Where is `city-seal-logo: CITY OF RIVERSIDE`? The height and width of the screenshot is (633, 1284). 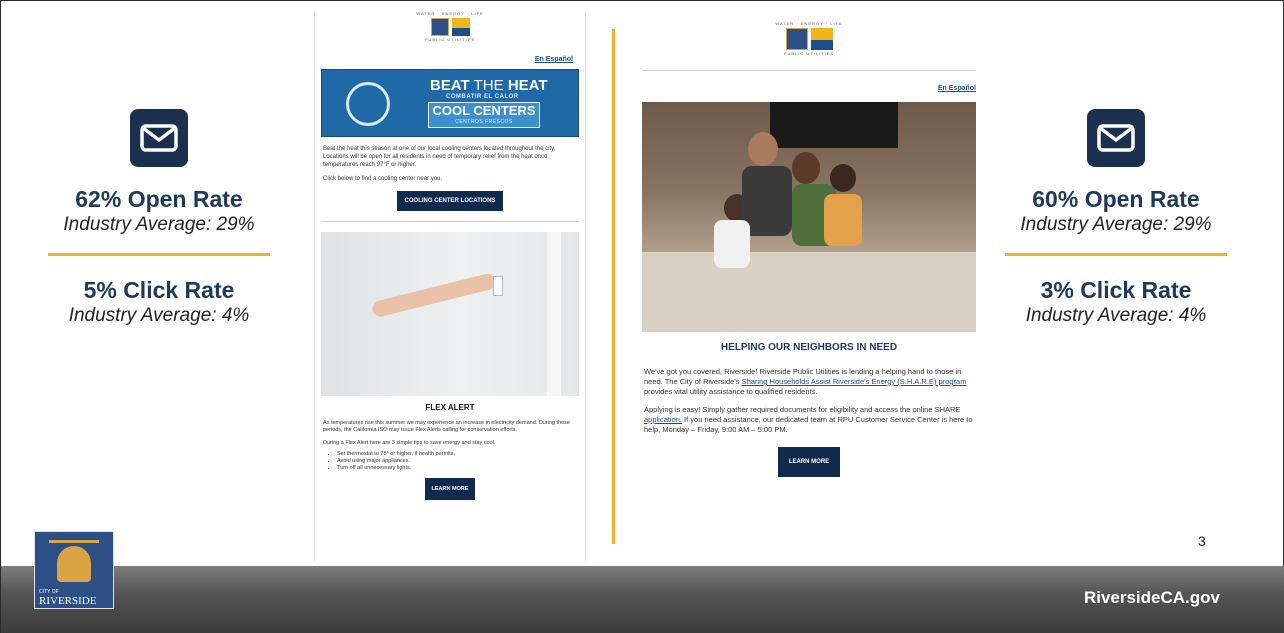
city-seal-logo: CITY OF RIVERSIDE is located at coordinates (74, 570).